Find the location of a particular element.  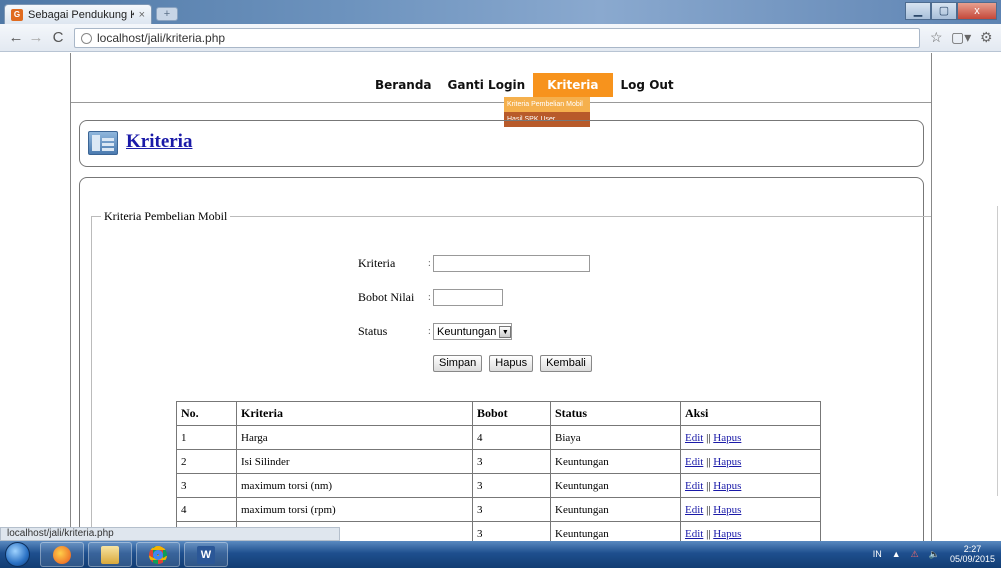

taskbar-explorer is located at coordinates (110, 554).